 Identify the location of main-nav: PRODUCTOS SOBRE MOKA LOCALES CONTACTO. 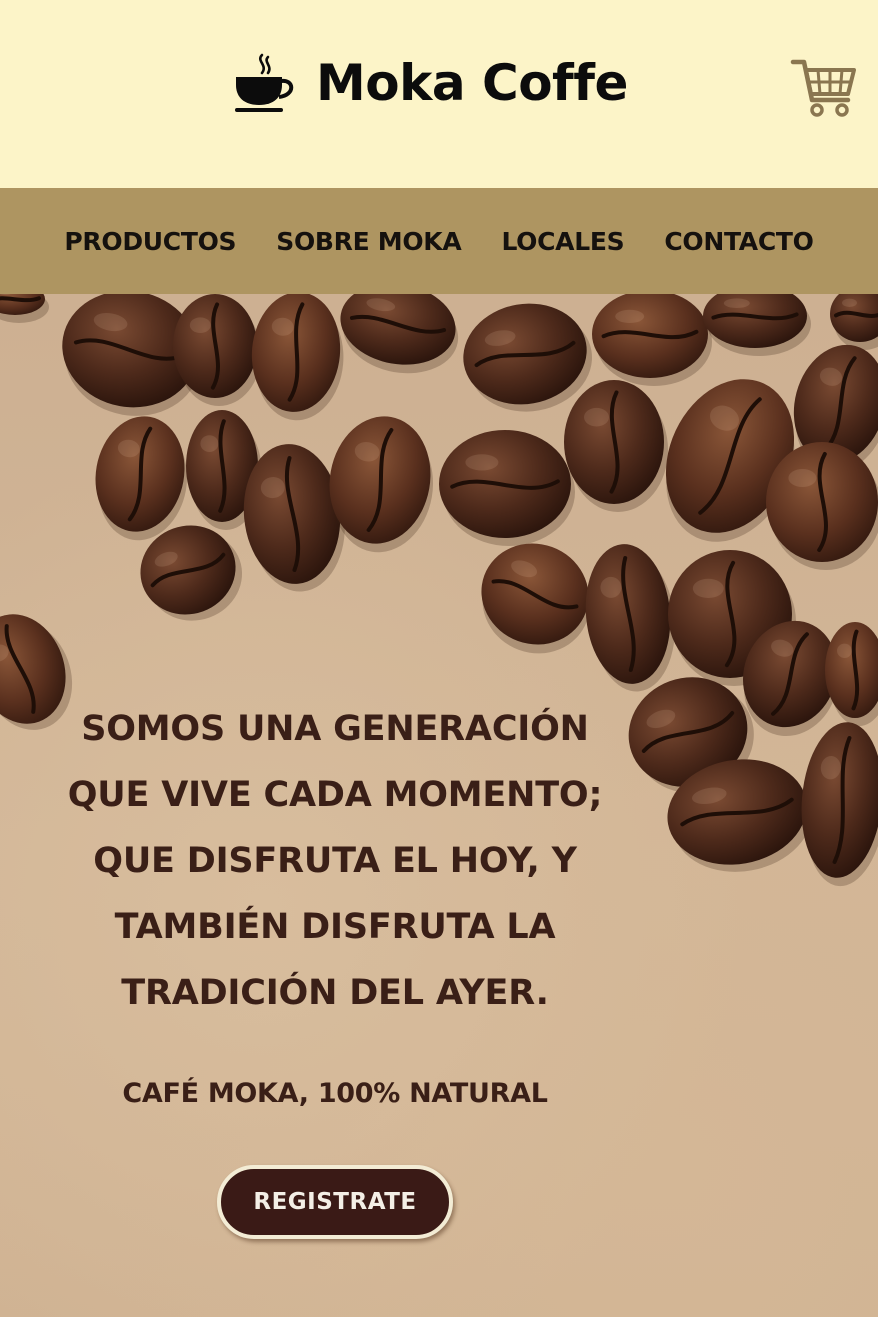
(439, 241).